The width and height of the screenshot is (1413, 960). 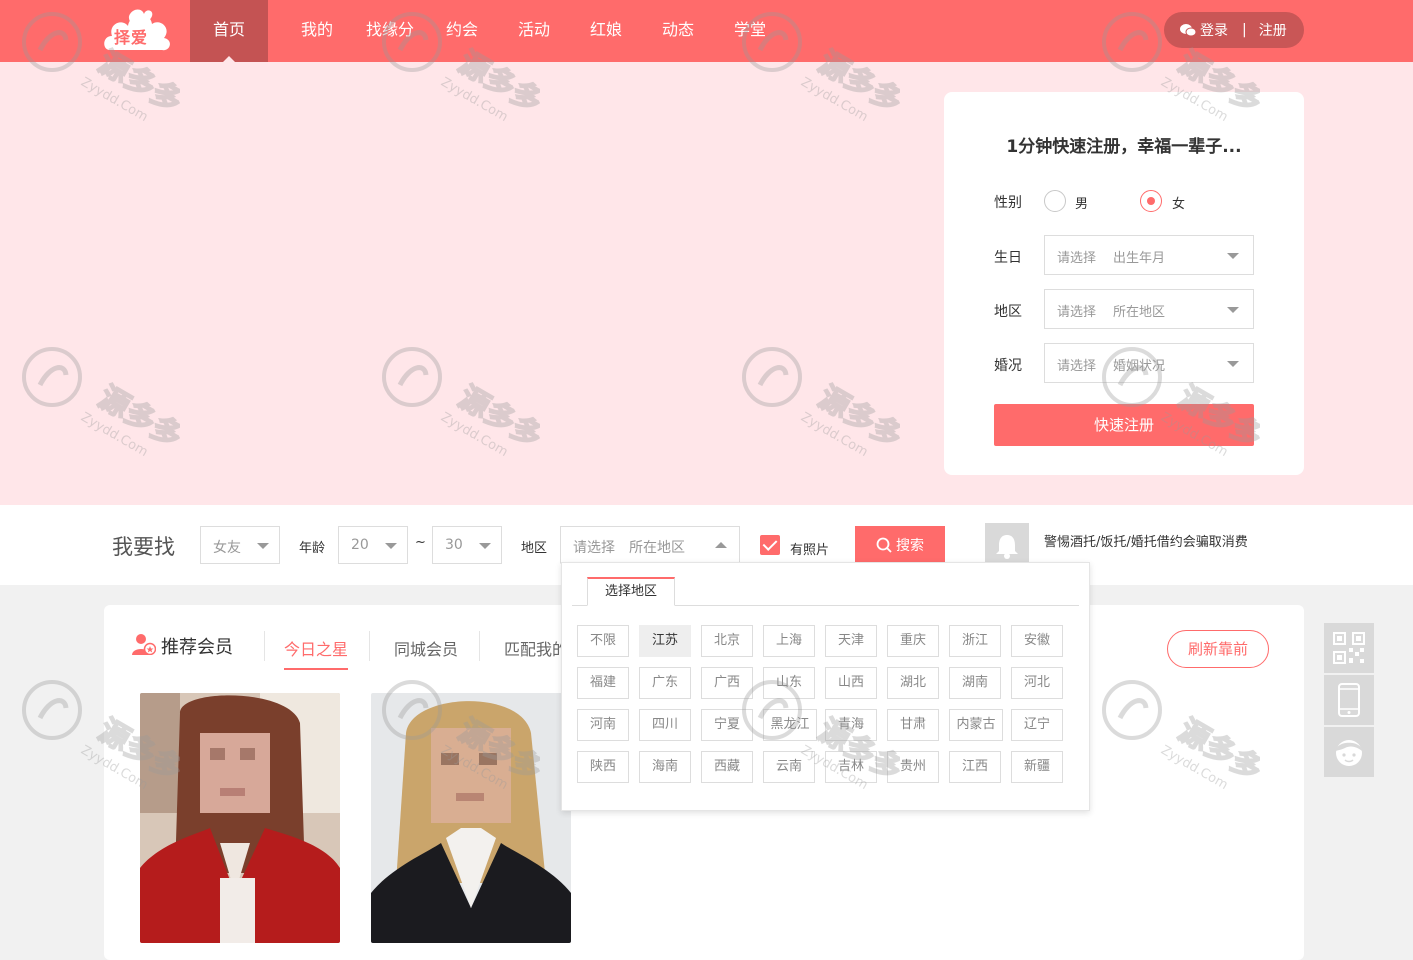 What do you see at coordinates (1188, 30) in the screenshot?
I see `wechat-icon` at bounding box center [1188, 30].